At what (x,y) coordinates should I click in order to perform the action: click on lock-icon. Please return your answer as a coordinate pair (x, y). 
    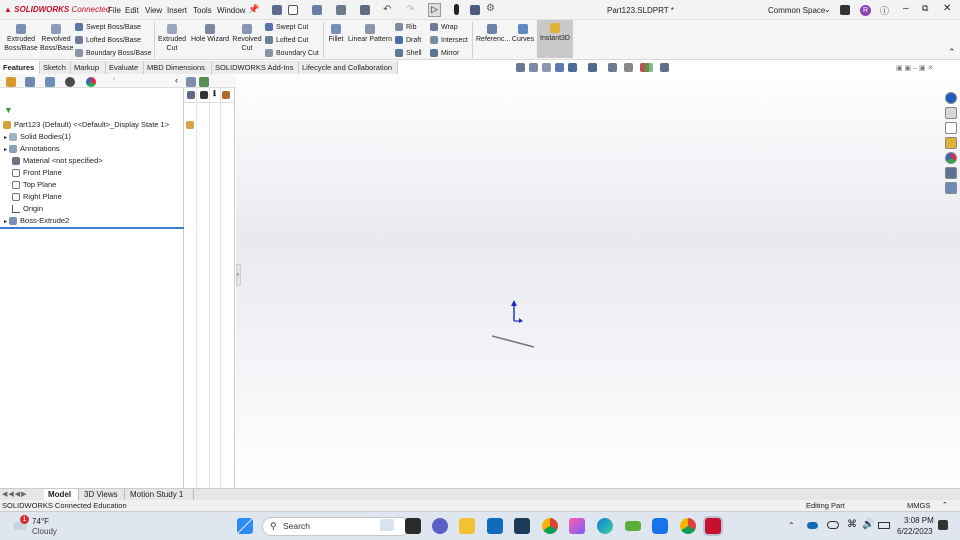
    Looking at the image, I should click on (204, 95).